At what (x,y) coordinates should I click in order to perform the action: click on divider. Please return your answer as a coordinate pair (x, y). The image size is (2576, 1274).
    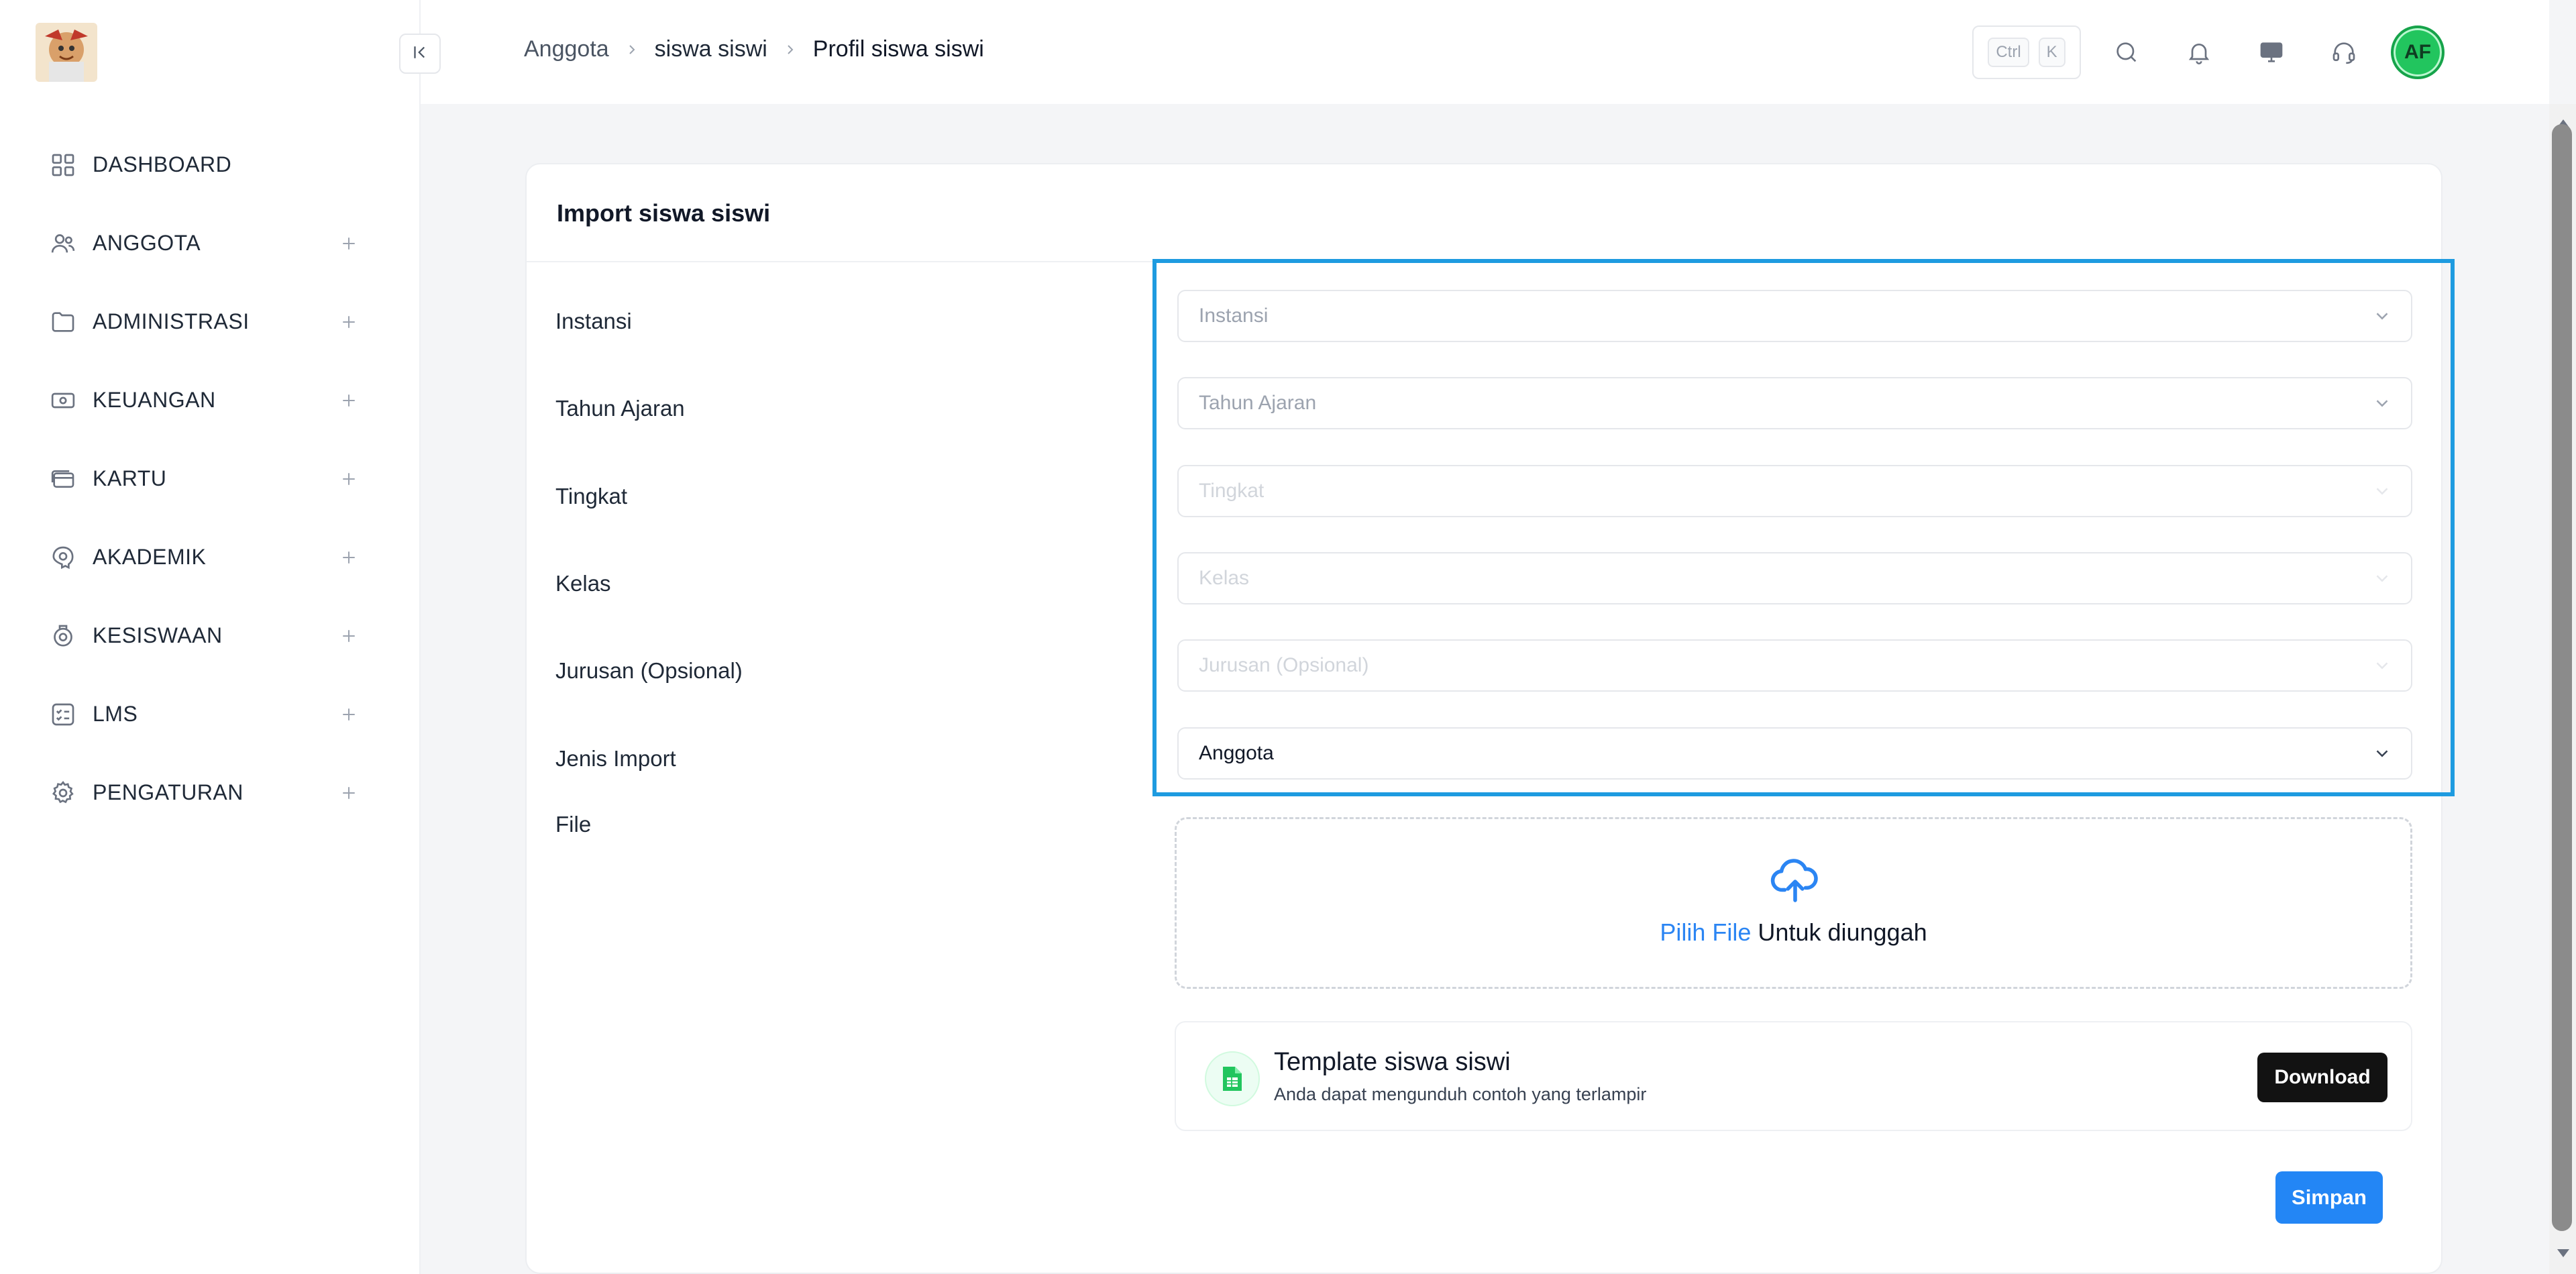
    Looking at the image, I should click on (1485, 261).